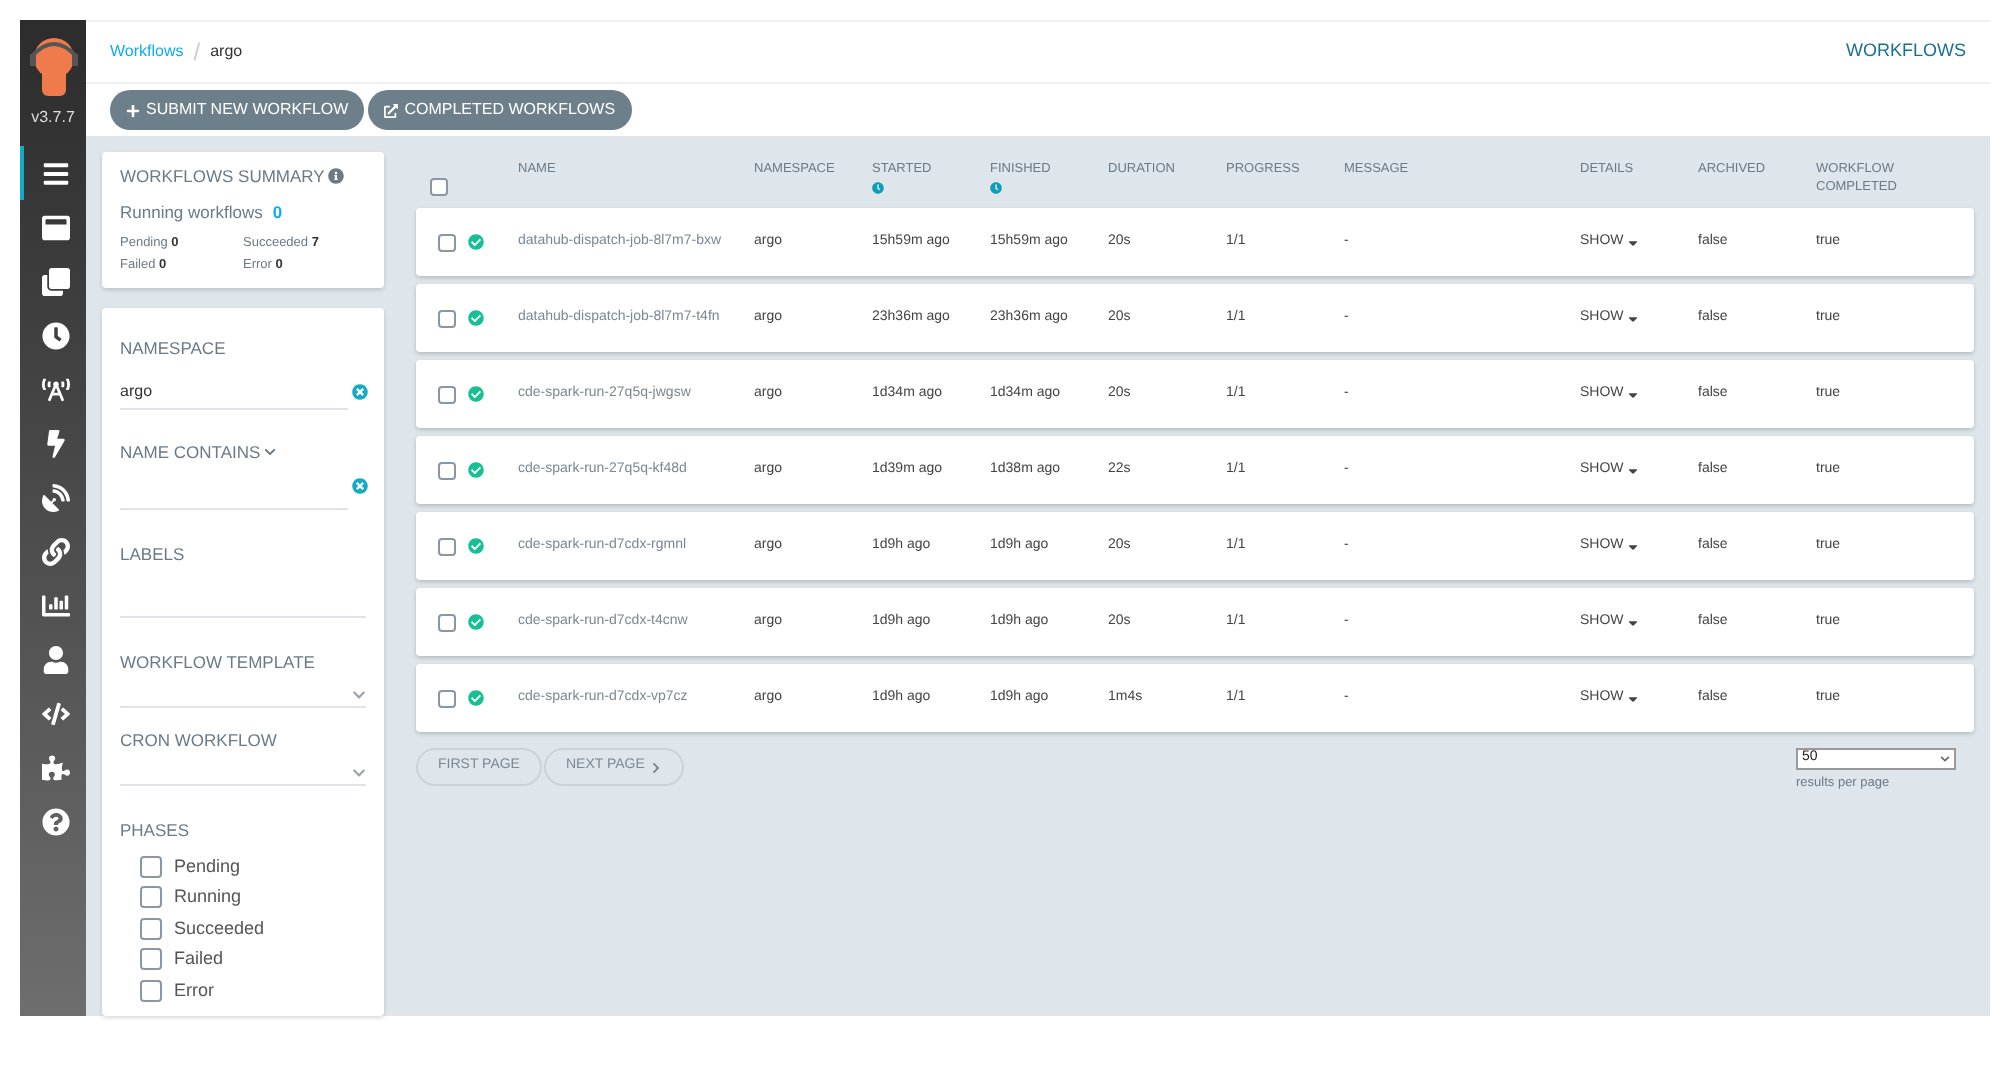  Describe the element at coordinates (133, 110) in the screenshot. I see `plus-icon` at that location.